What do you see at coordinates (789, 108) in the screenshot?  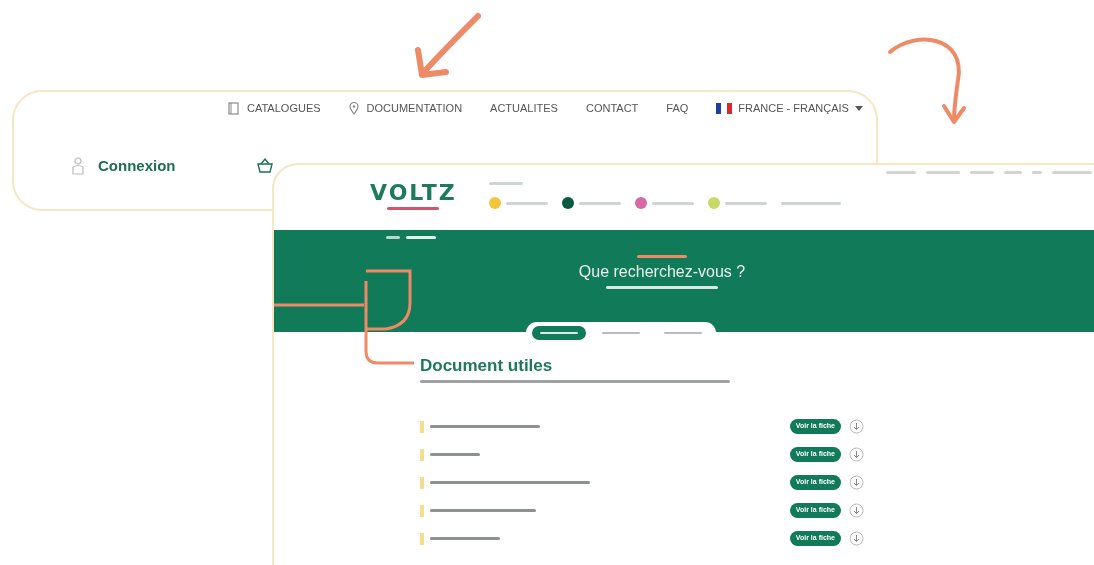 I see `language-selector: FRANCE - FRANÇAIS` at bounding box center [789, 108].